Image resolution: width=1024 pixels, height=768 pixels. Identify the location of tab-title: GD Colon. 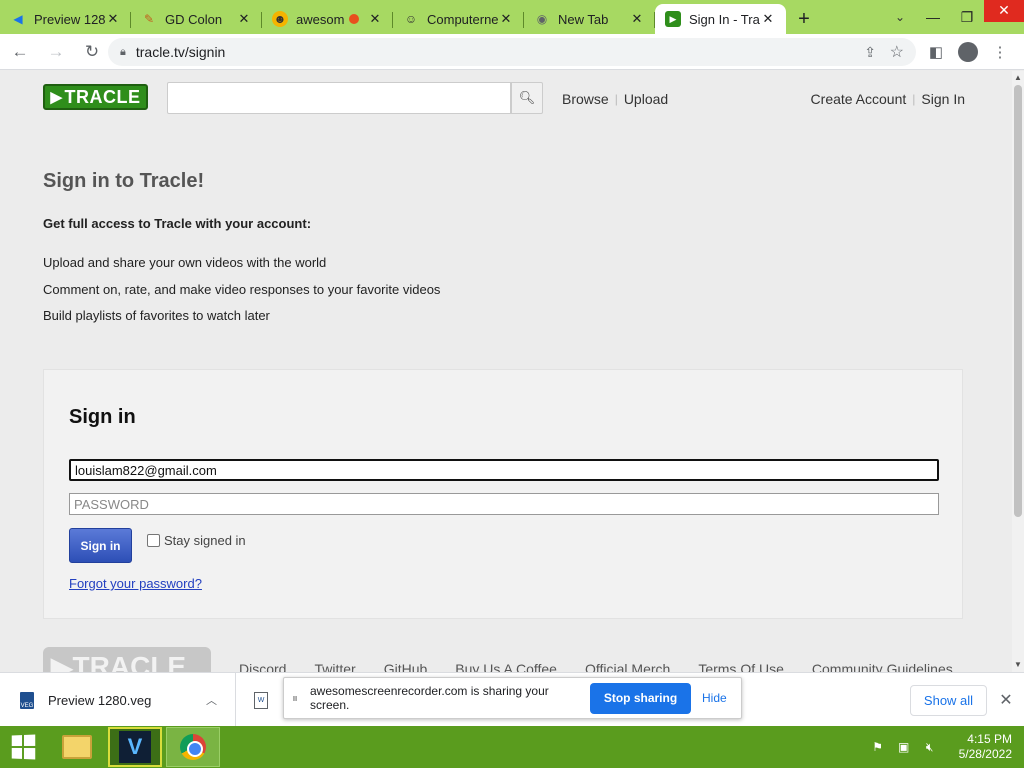
(194, 19).